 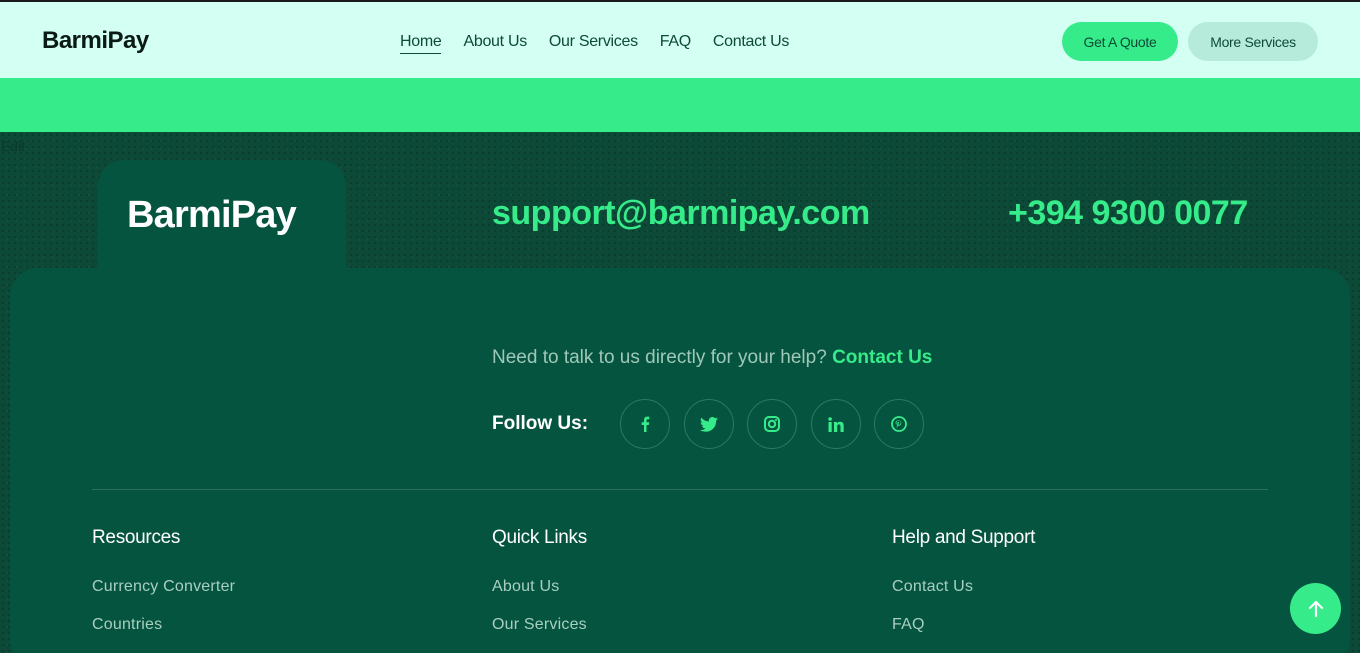 I want to click on get-a-quote-button: Get A Quote, so click(x=1120, y=41).